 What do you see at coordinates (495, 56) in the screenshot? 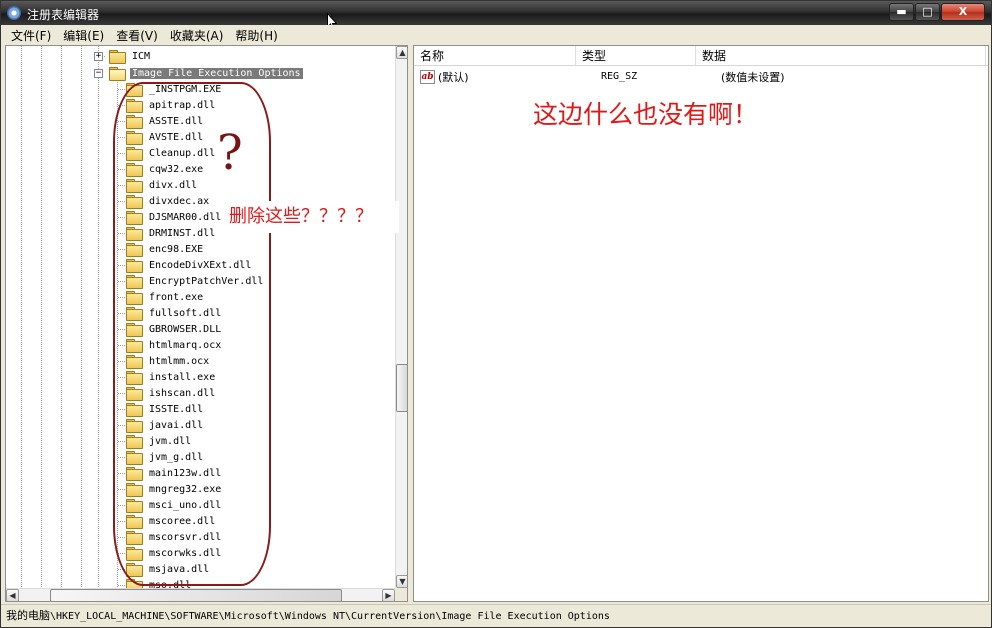
I see `column-header-name: 名称` at bounding box center [495, 56].